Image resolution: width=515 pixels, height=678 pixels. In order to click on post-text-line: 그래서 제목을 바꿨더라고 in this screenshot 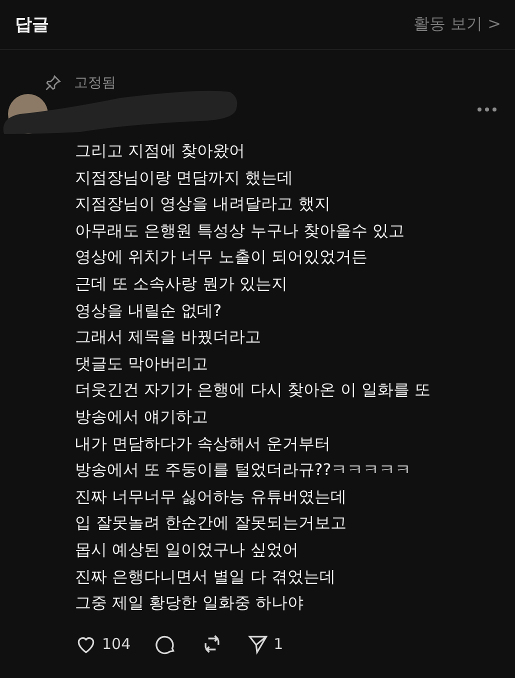, I will do `click(168, 337)`.